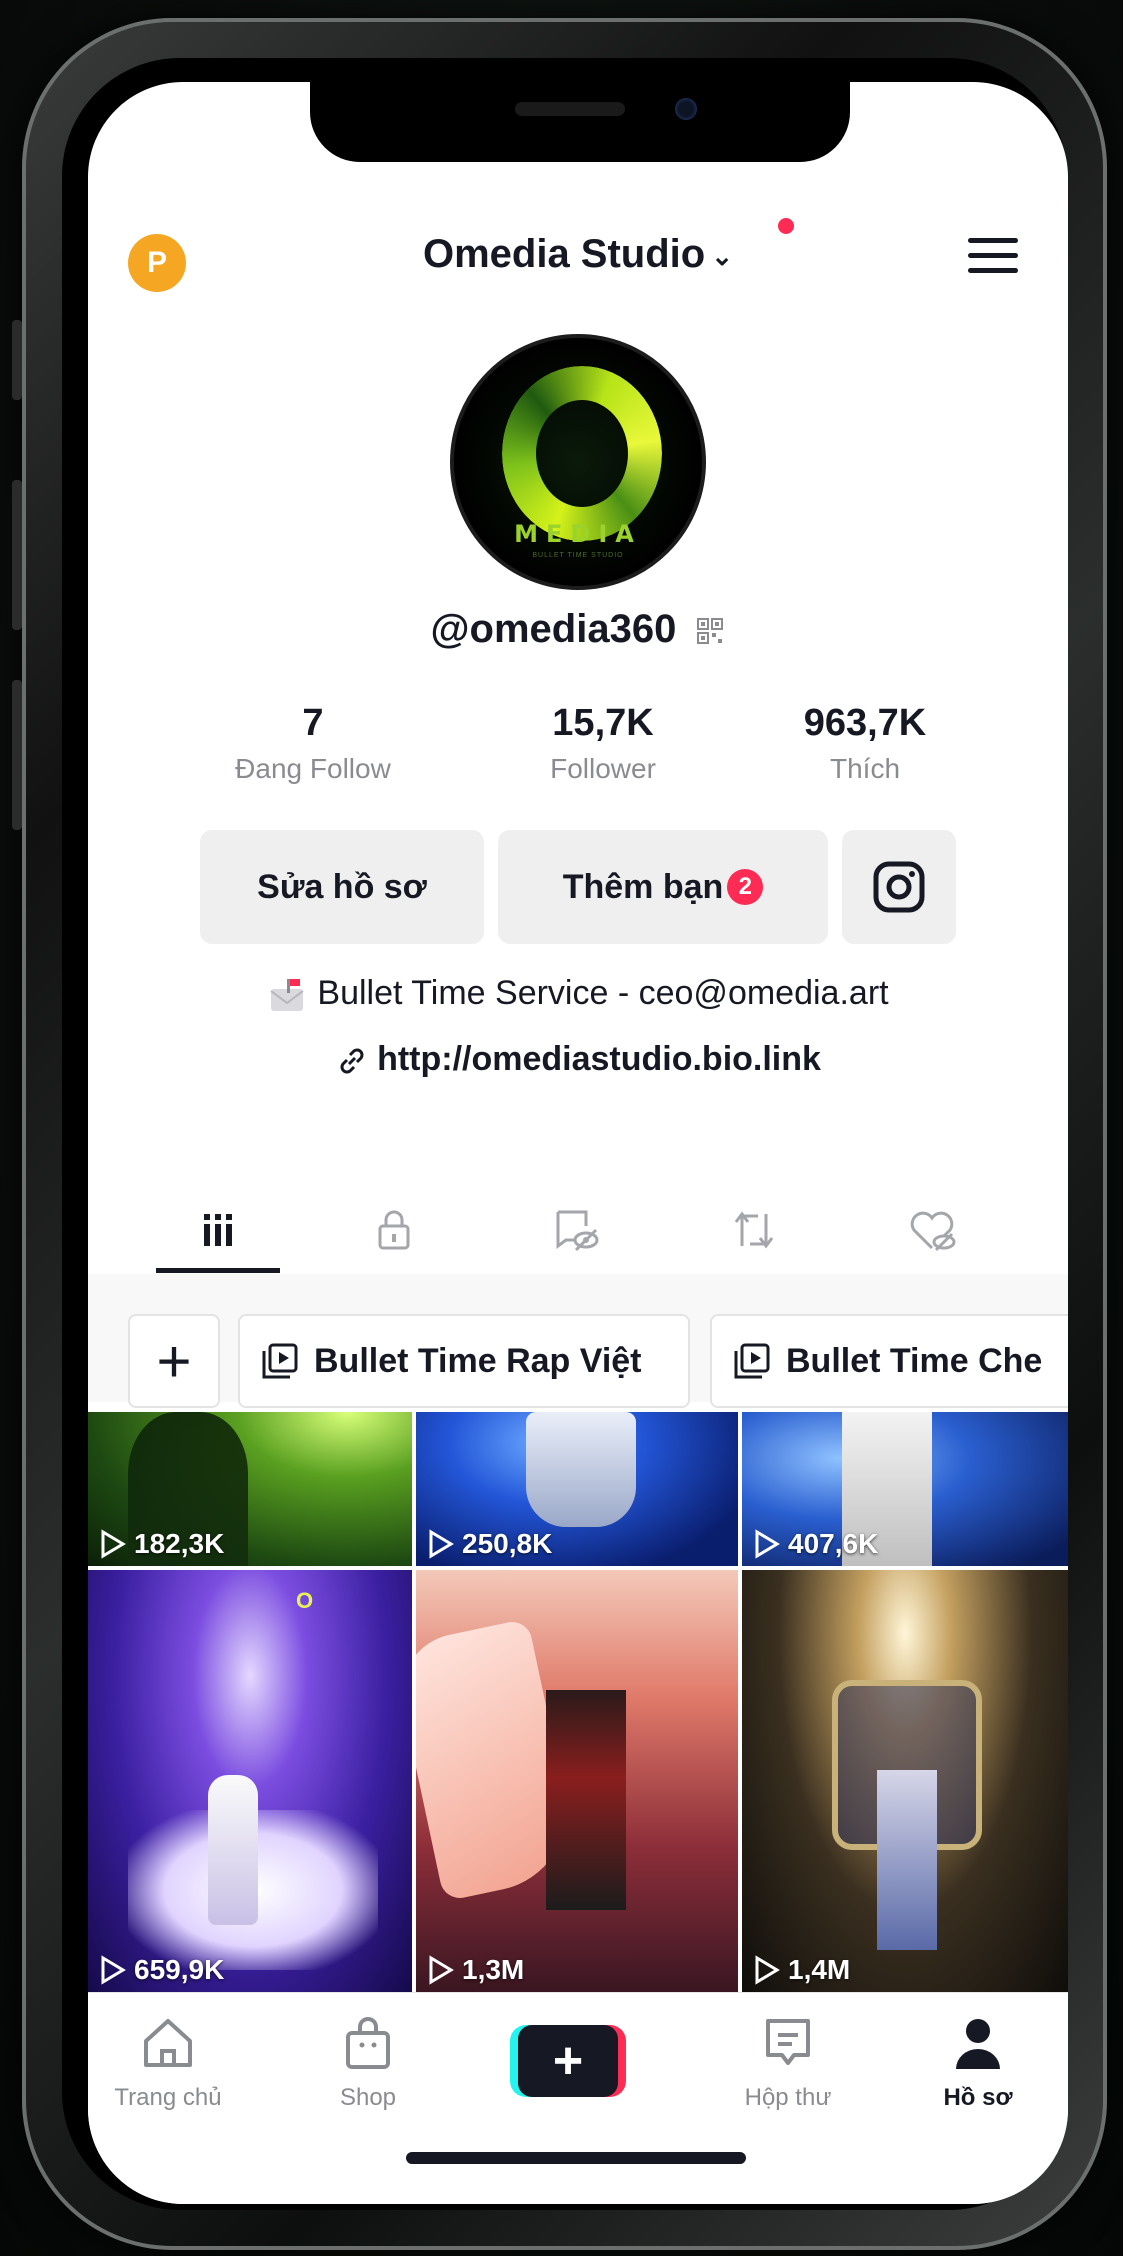  I want to click on add-friends-button: Thêm bạn 2, so click(663, 887).